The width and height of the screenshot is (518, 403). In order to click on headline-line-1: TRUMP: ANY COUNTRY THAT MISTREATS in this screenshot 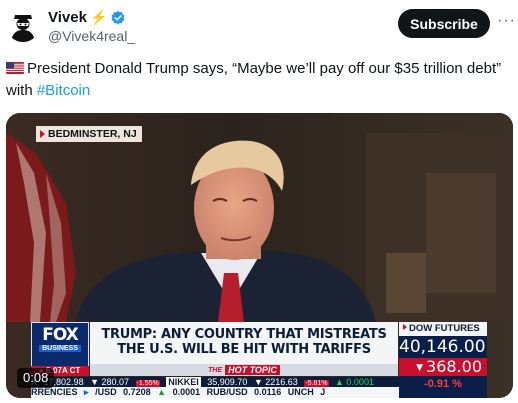, I will do `click(244, 334)`.